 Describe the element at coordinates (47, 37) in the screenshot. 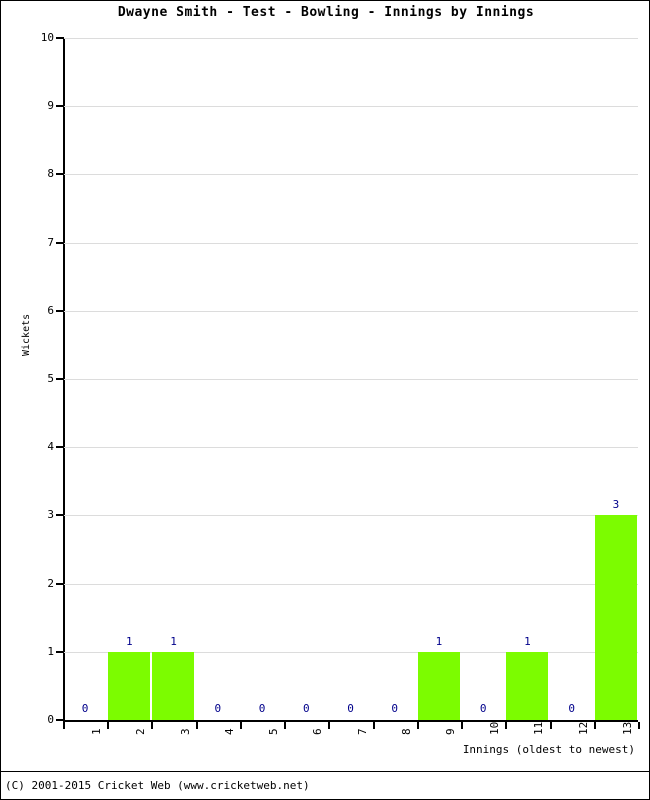

I see `y-axis-label: 10` at that location.